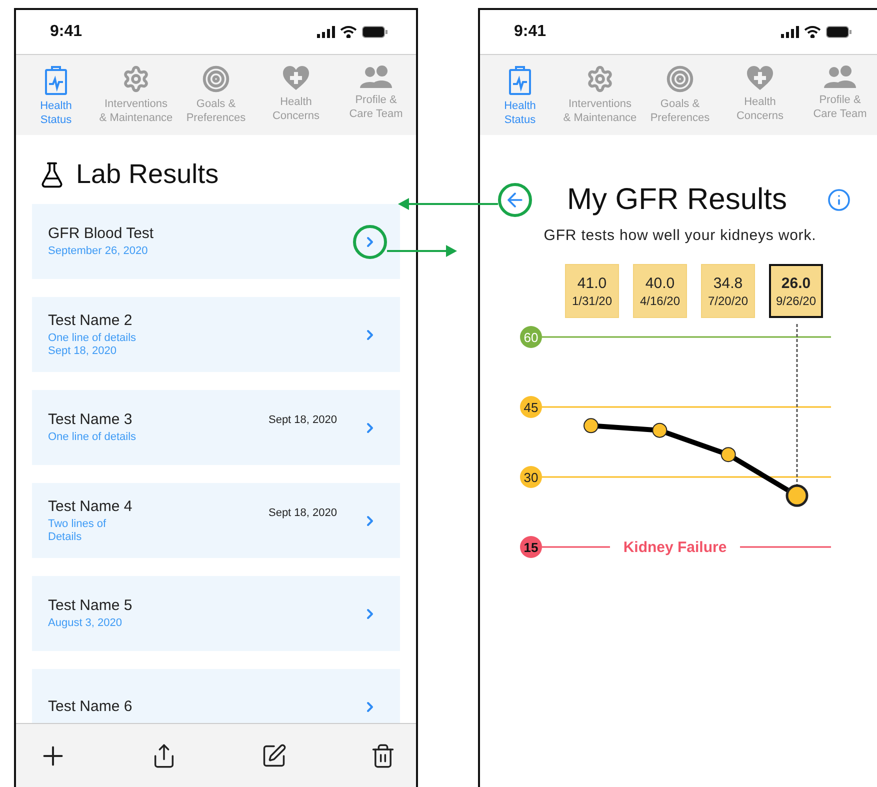 The height and width of the screenshot is (787, 877). What do you see at coordinates (660, 283) in the screenshot?
I see `reading-value: 40.0` at bounding box center [660, 283].